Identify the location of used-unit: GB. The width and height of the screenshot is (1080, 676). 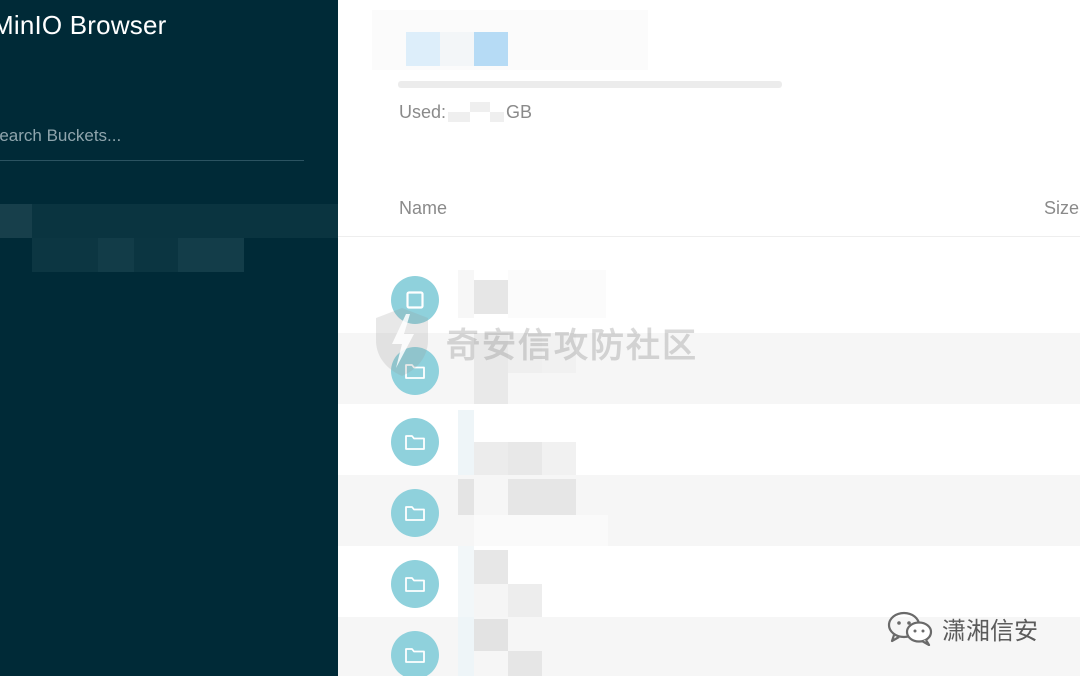
(519, 111).